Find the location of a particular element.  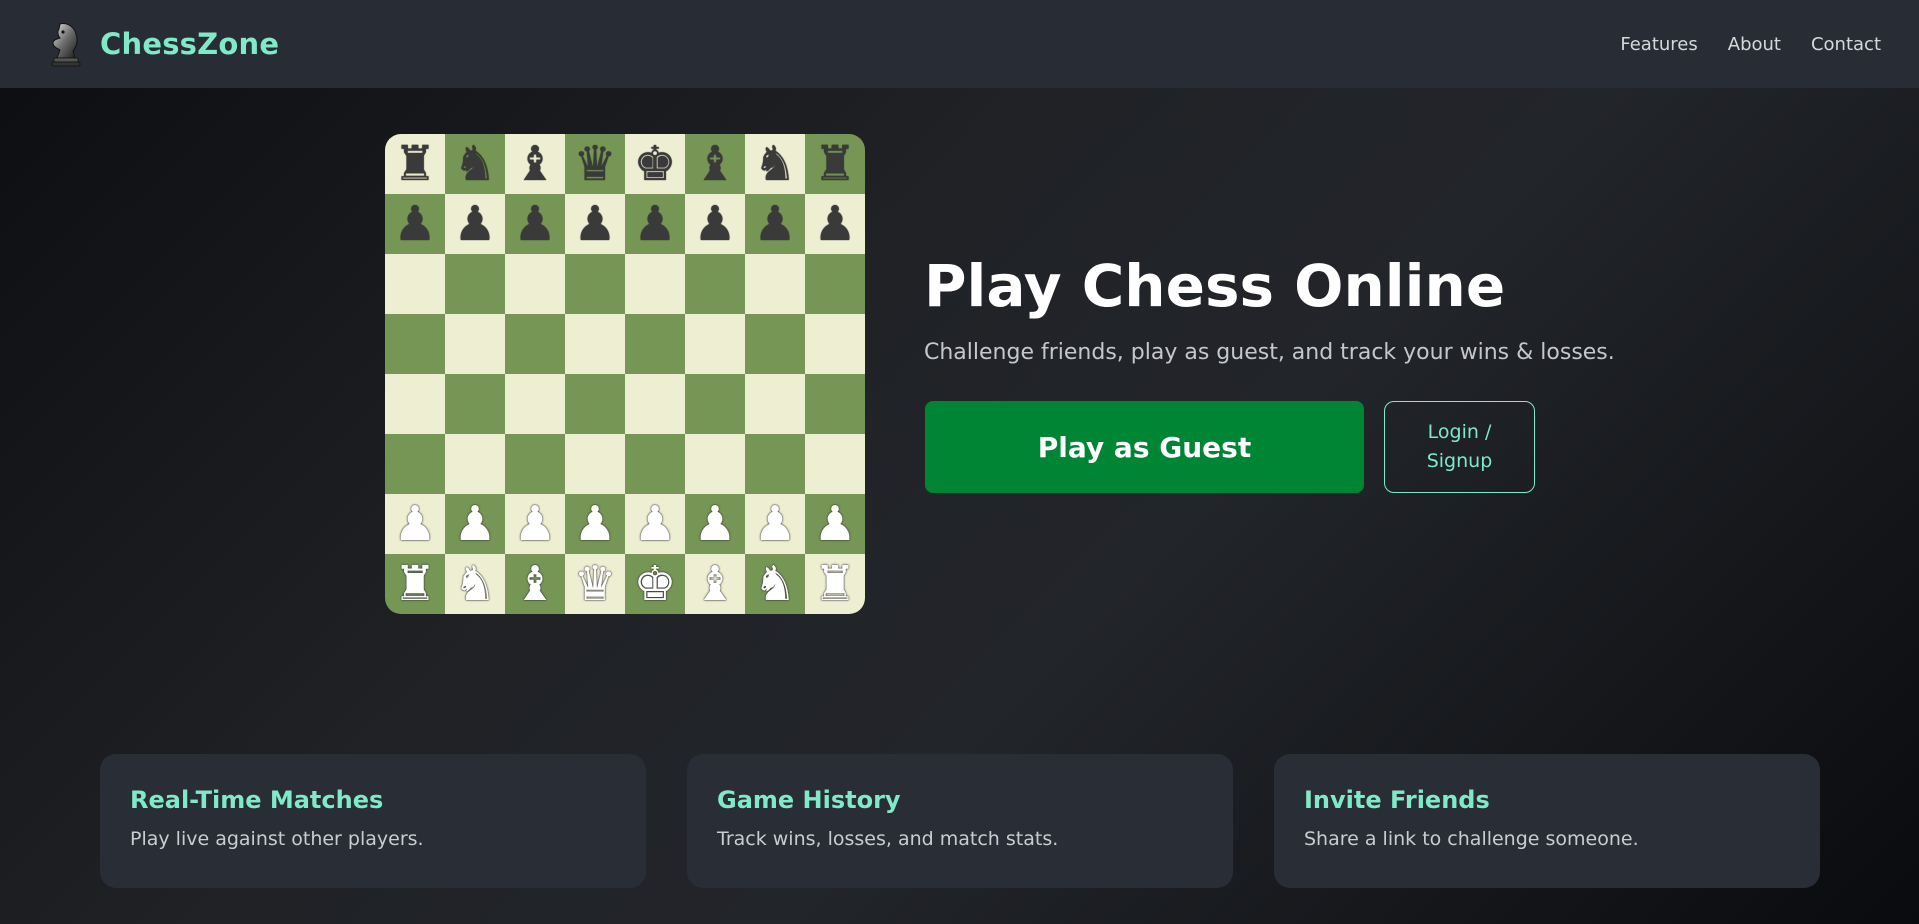

board-square-e3 is located at coordinates (655, 464).